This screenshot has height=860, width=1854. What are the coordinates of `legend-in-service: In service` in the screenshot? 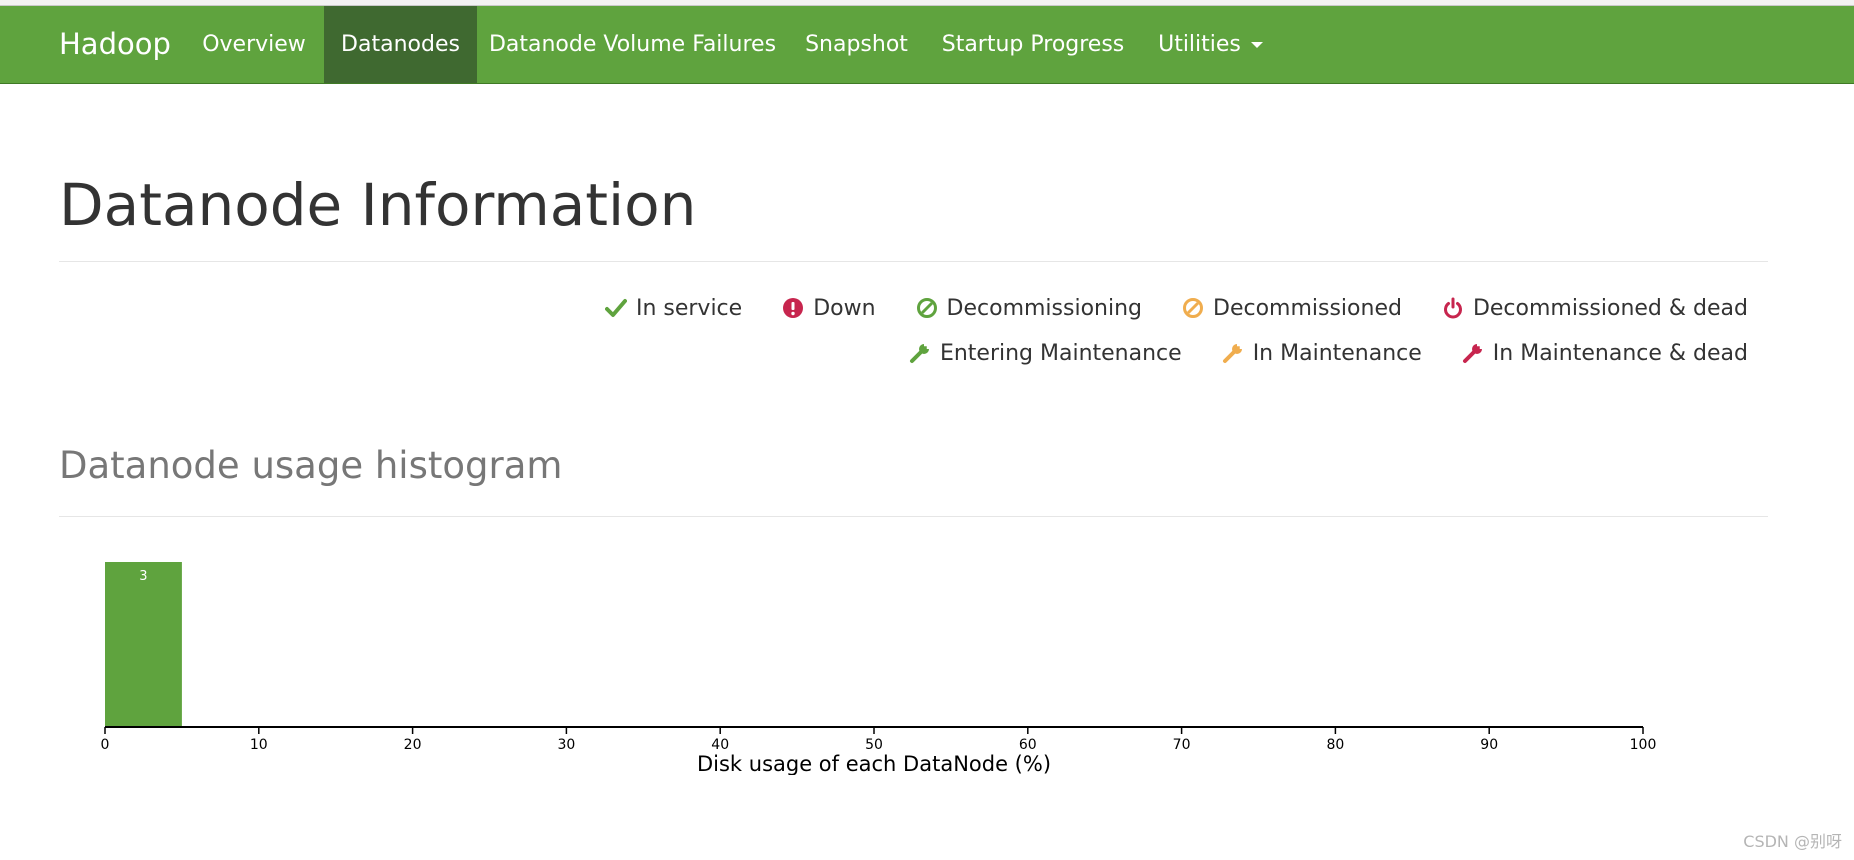 It's located at (673, 308).